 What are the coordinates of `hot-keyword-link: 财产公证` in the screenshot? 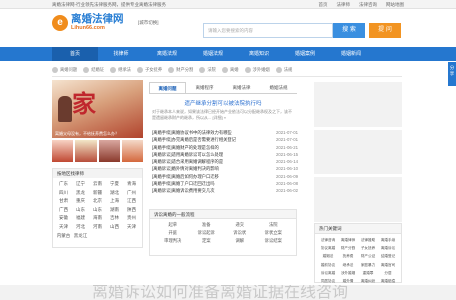 It's located at (368, 256).